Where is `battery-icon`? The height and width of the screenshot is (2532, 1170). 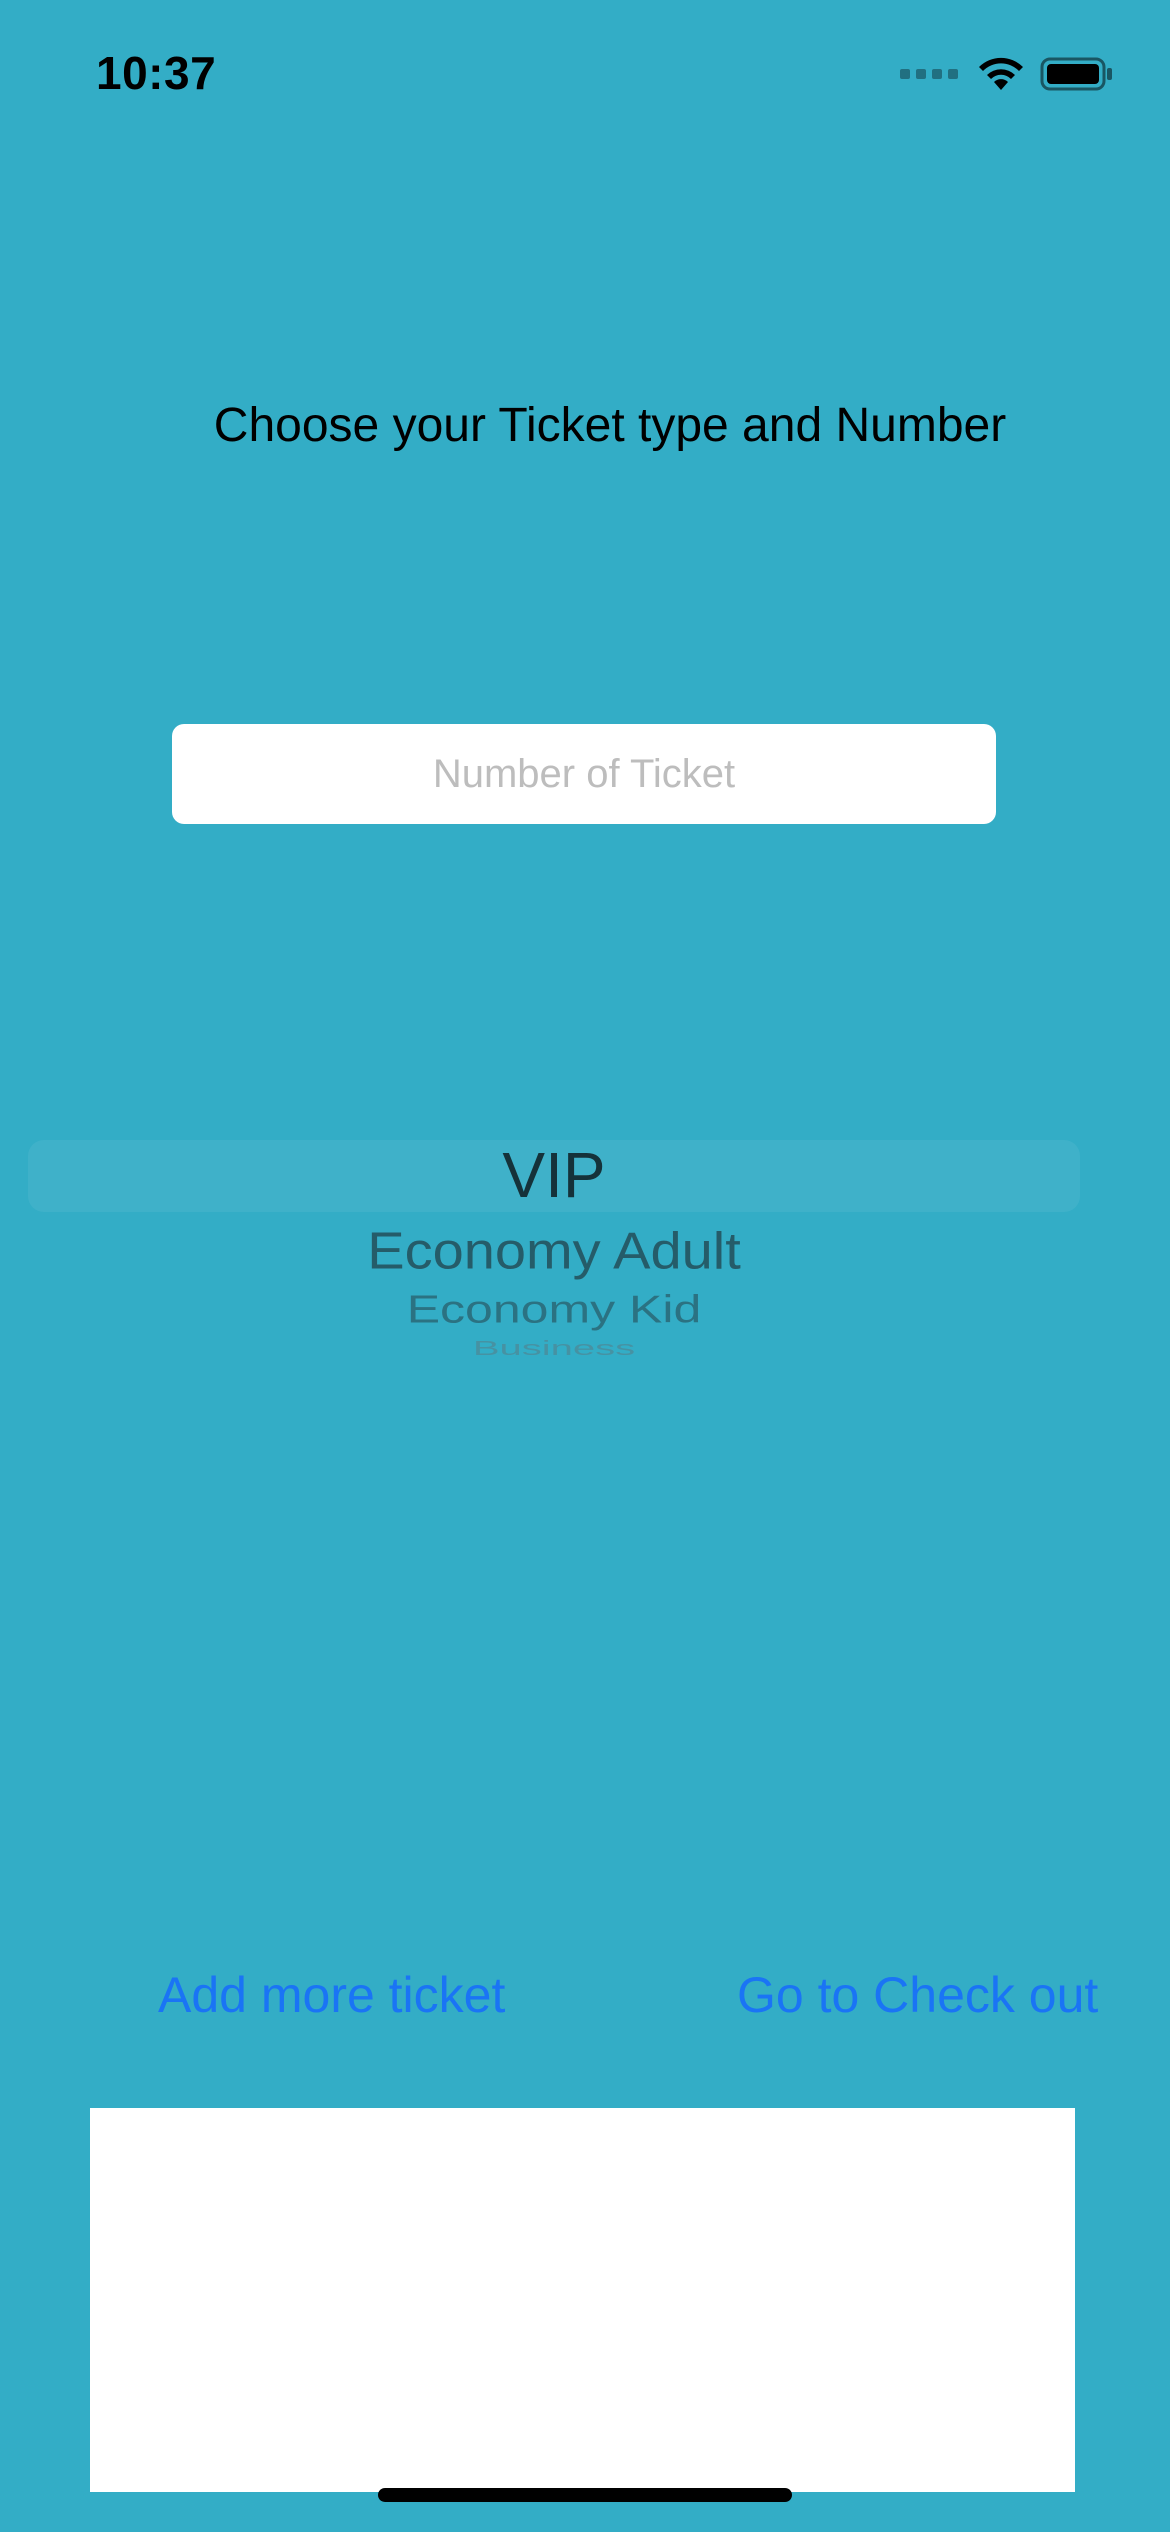 battery-icon is located at coordinates (1076, 74).